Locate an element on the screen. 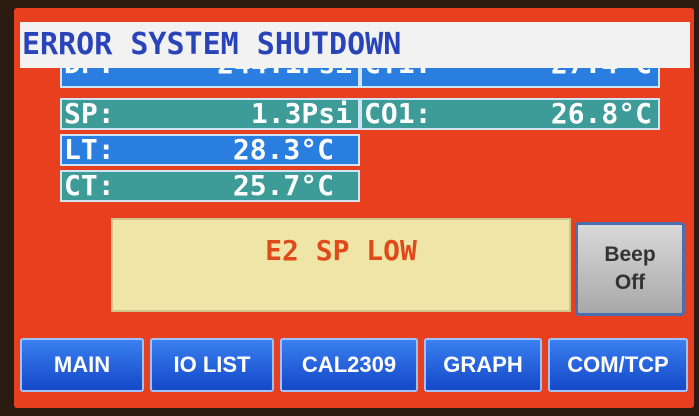 The image size is (699, 416). nav-io-list-button: IO LIST is located at coordinates (212, 365).